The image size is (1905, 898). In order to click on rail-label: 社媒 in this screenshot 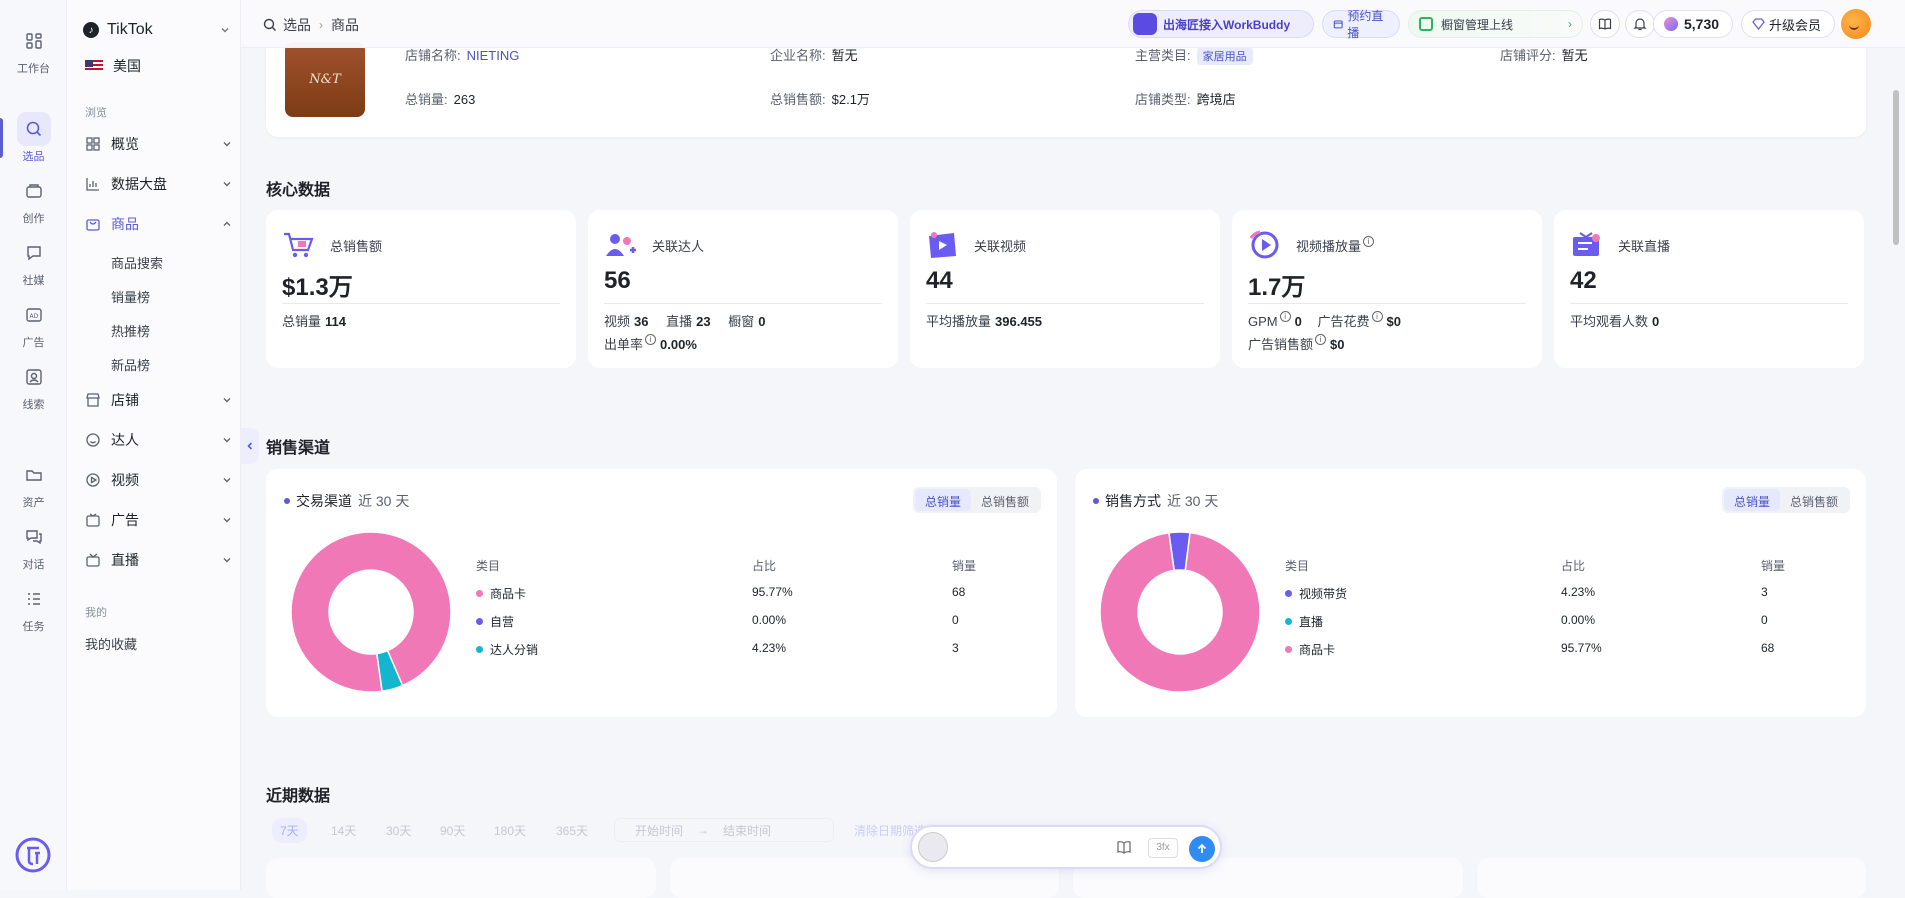, I will do `click(33, 281)`.